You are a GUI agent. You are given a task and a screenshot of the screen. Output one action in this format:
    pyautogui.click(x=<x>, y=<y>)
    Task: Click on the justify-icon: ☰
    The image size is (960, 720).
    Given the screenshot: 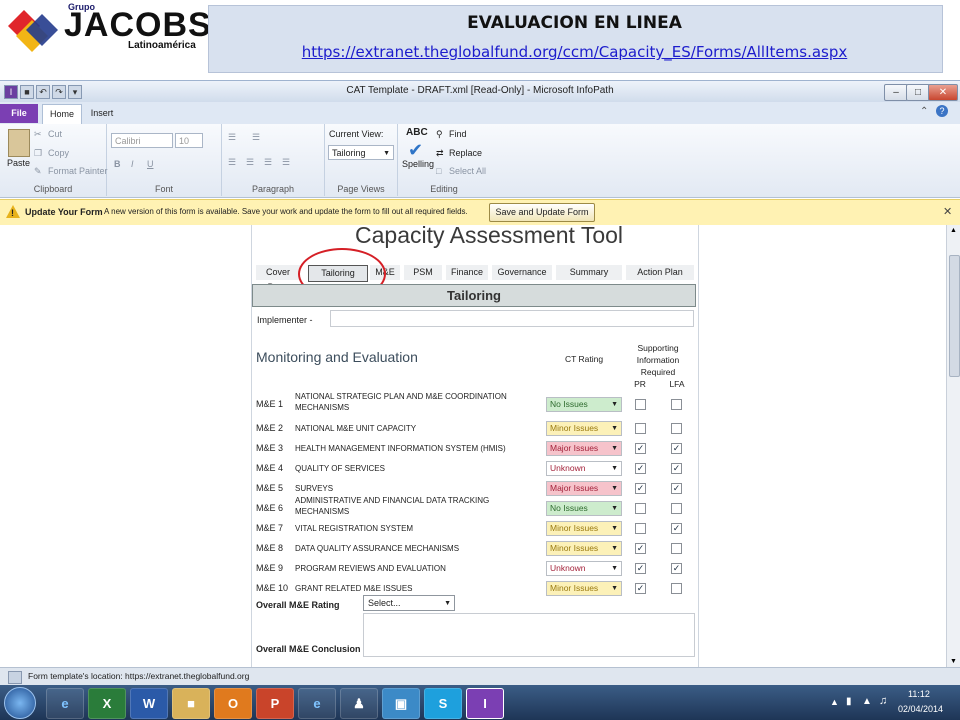 What is the action you would take?
    pyautogui.click(x=286, y=162)
    